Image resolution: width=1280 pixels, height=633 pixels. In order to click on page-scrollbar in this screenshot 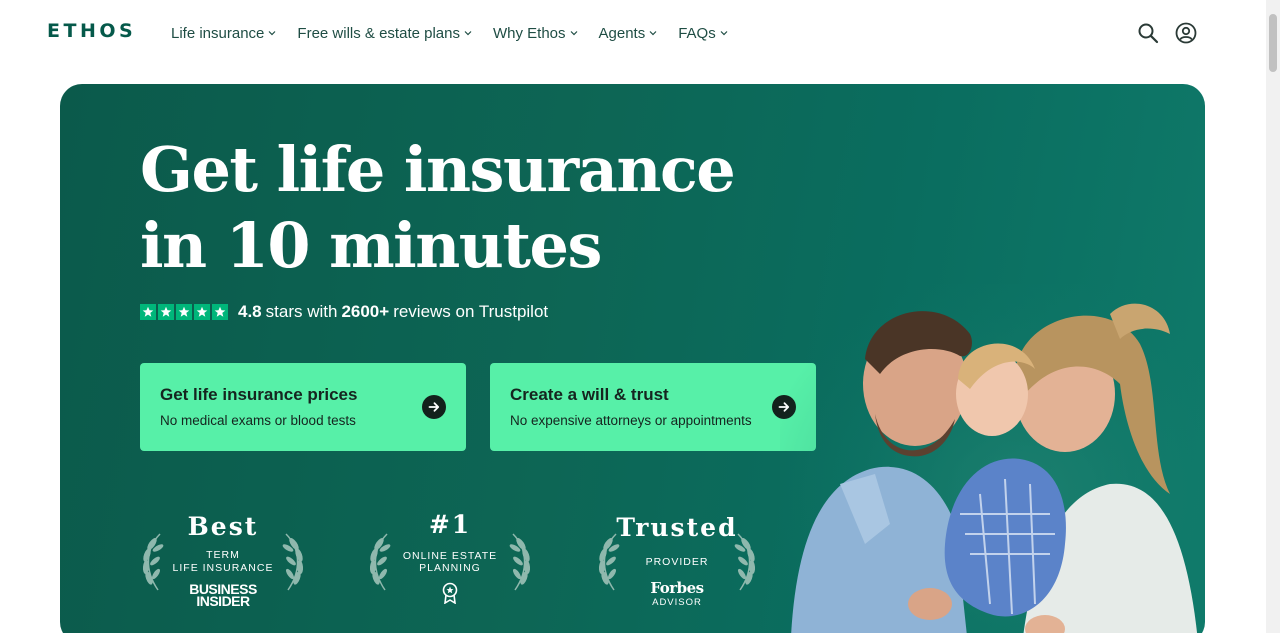, I will do `click(1273, 316)`.